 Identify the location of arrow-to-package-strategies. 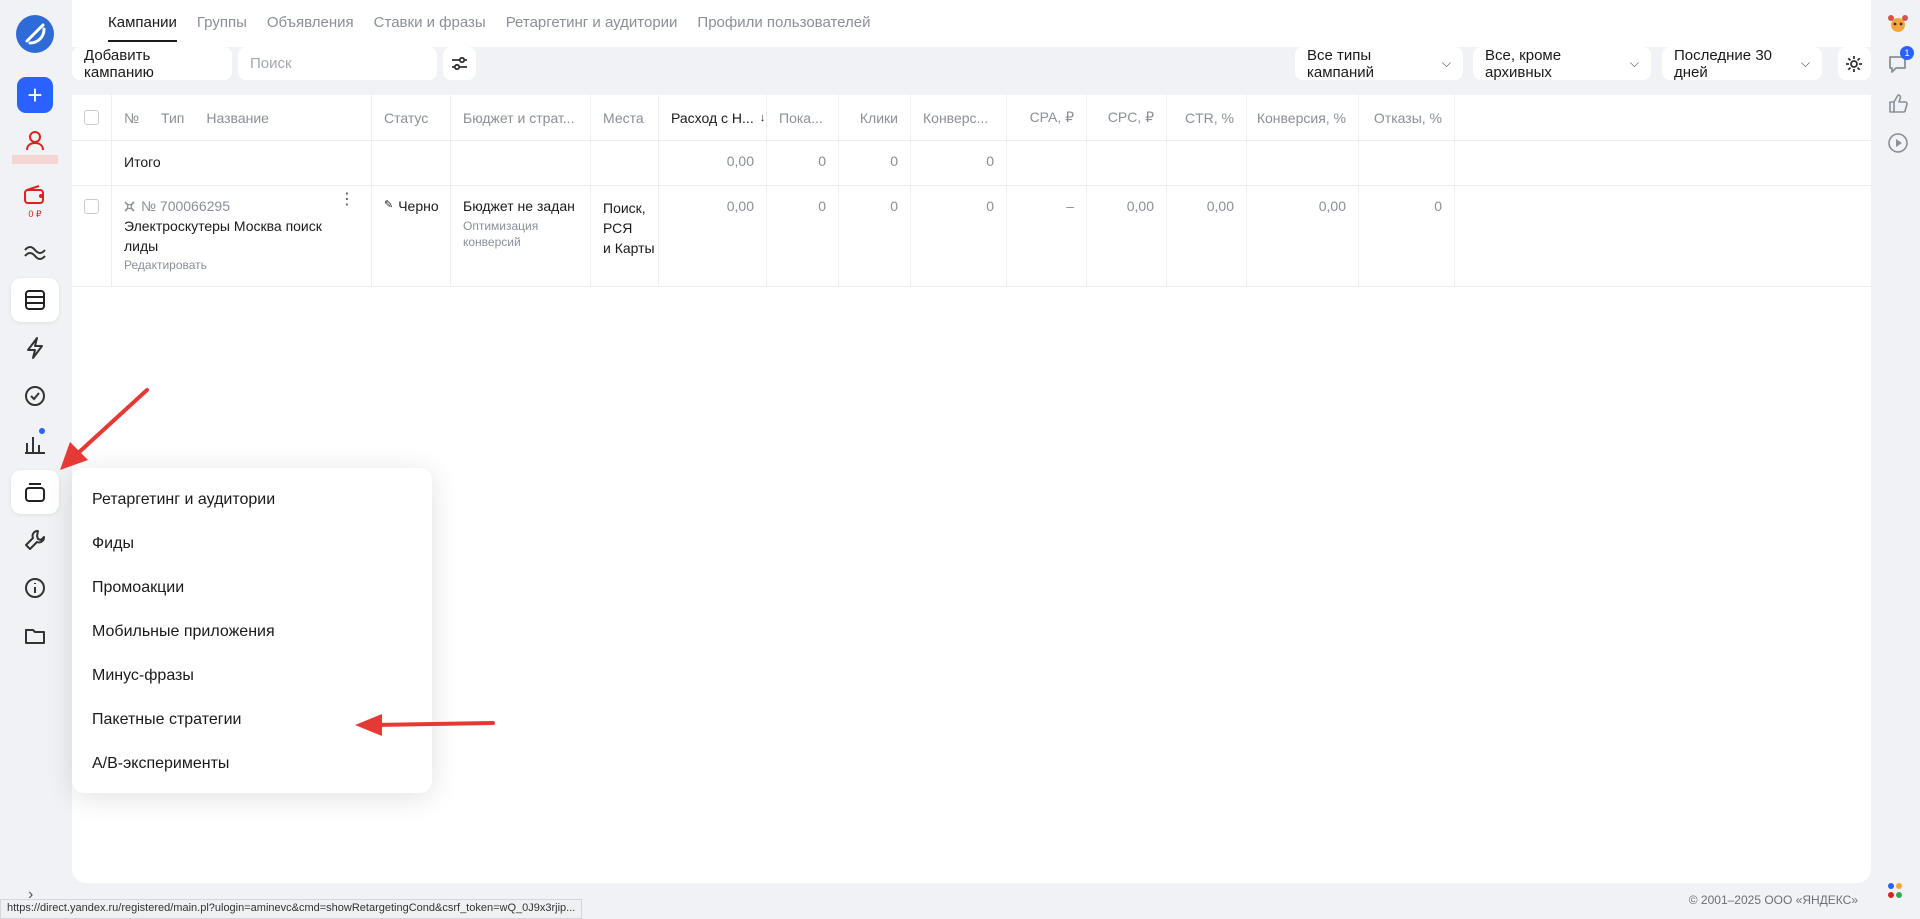
(425, 725).